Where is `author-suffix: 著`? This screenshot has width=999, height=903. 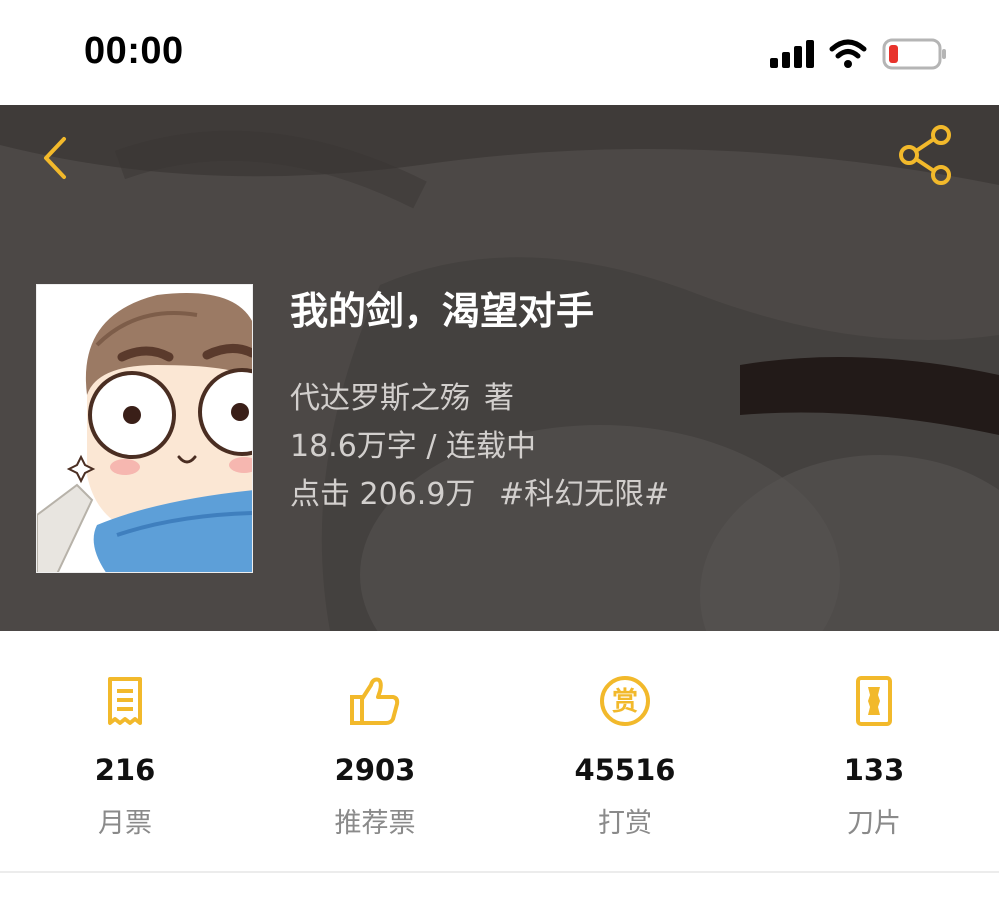
author-suffix: 著 is located at coordinates (499, 398).